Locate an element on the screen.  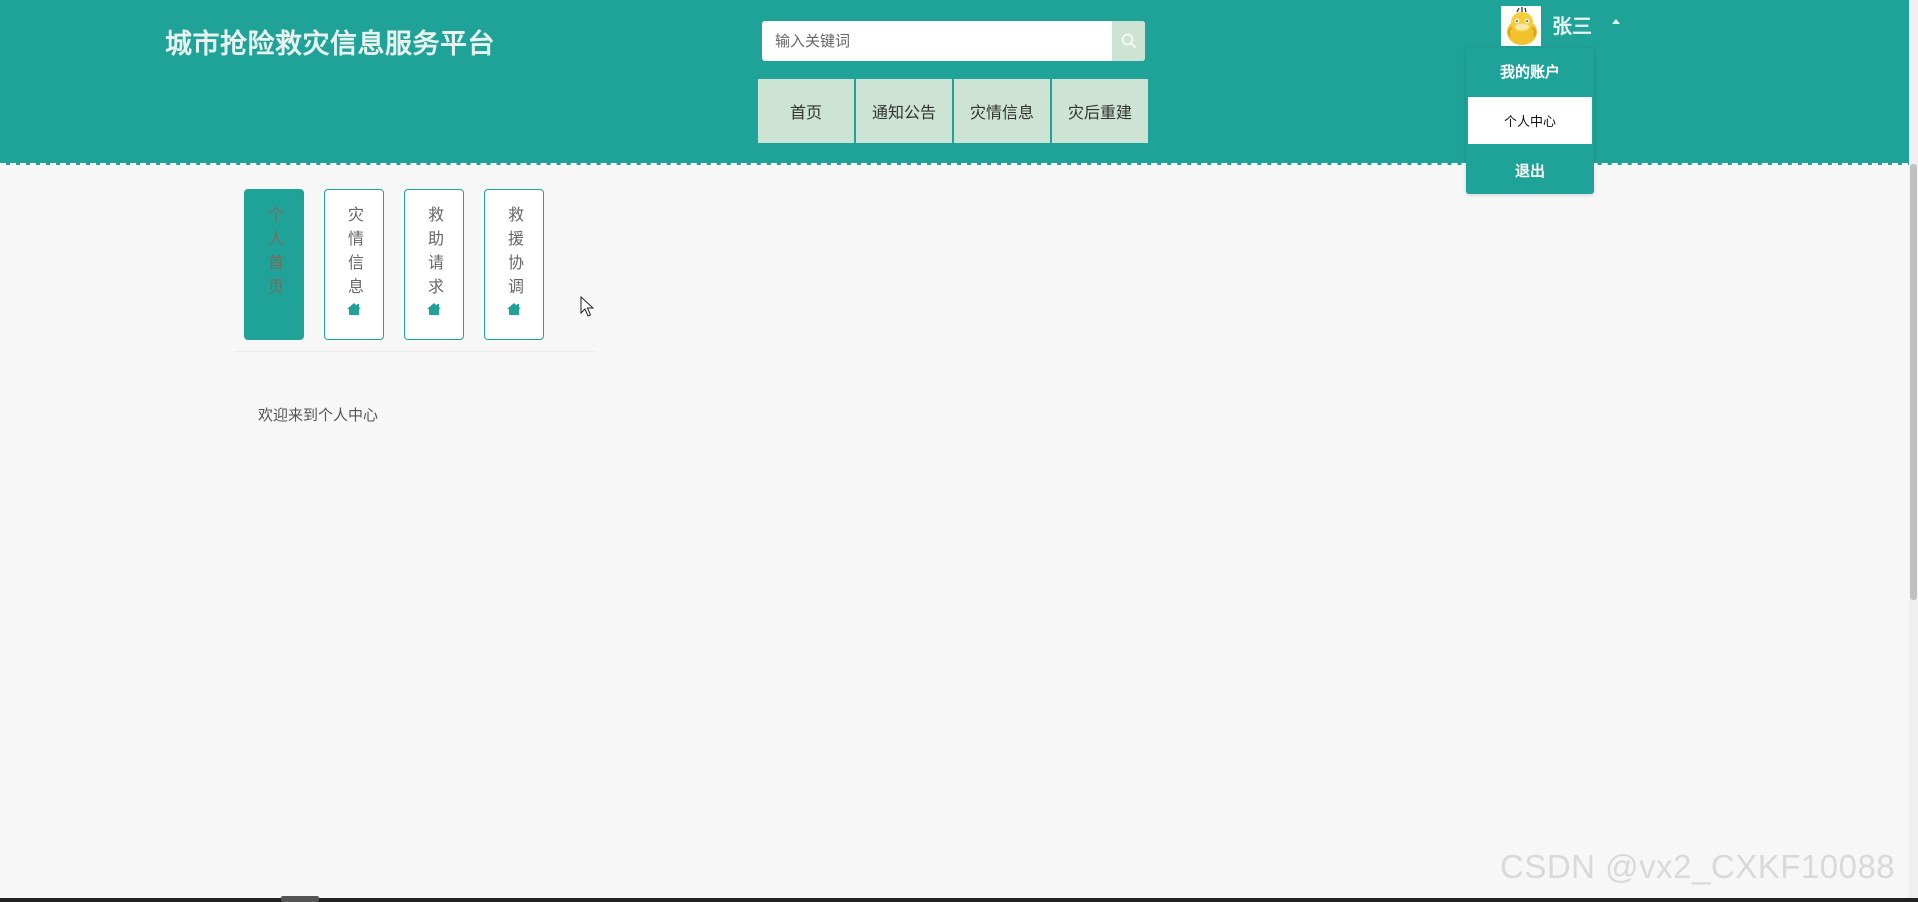
user-dropdown-menu: 我的账户 个人中心 退出 is located at coordinates (1530, 121).